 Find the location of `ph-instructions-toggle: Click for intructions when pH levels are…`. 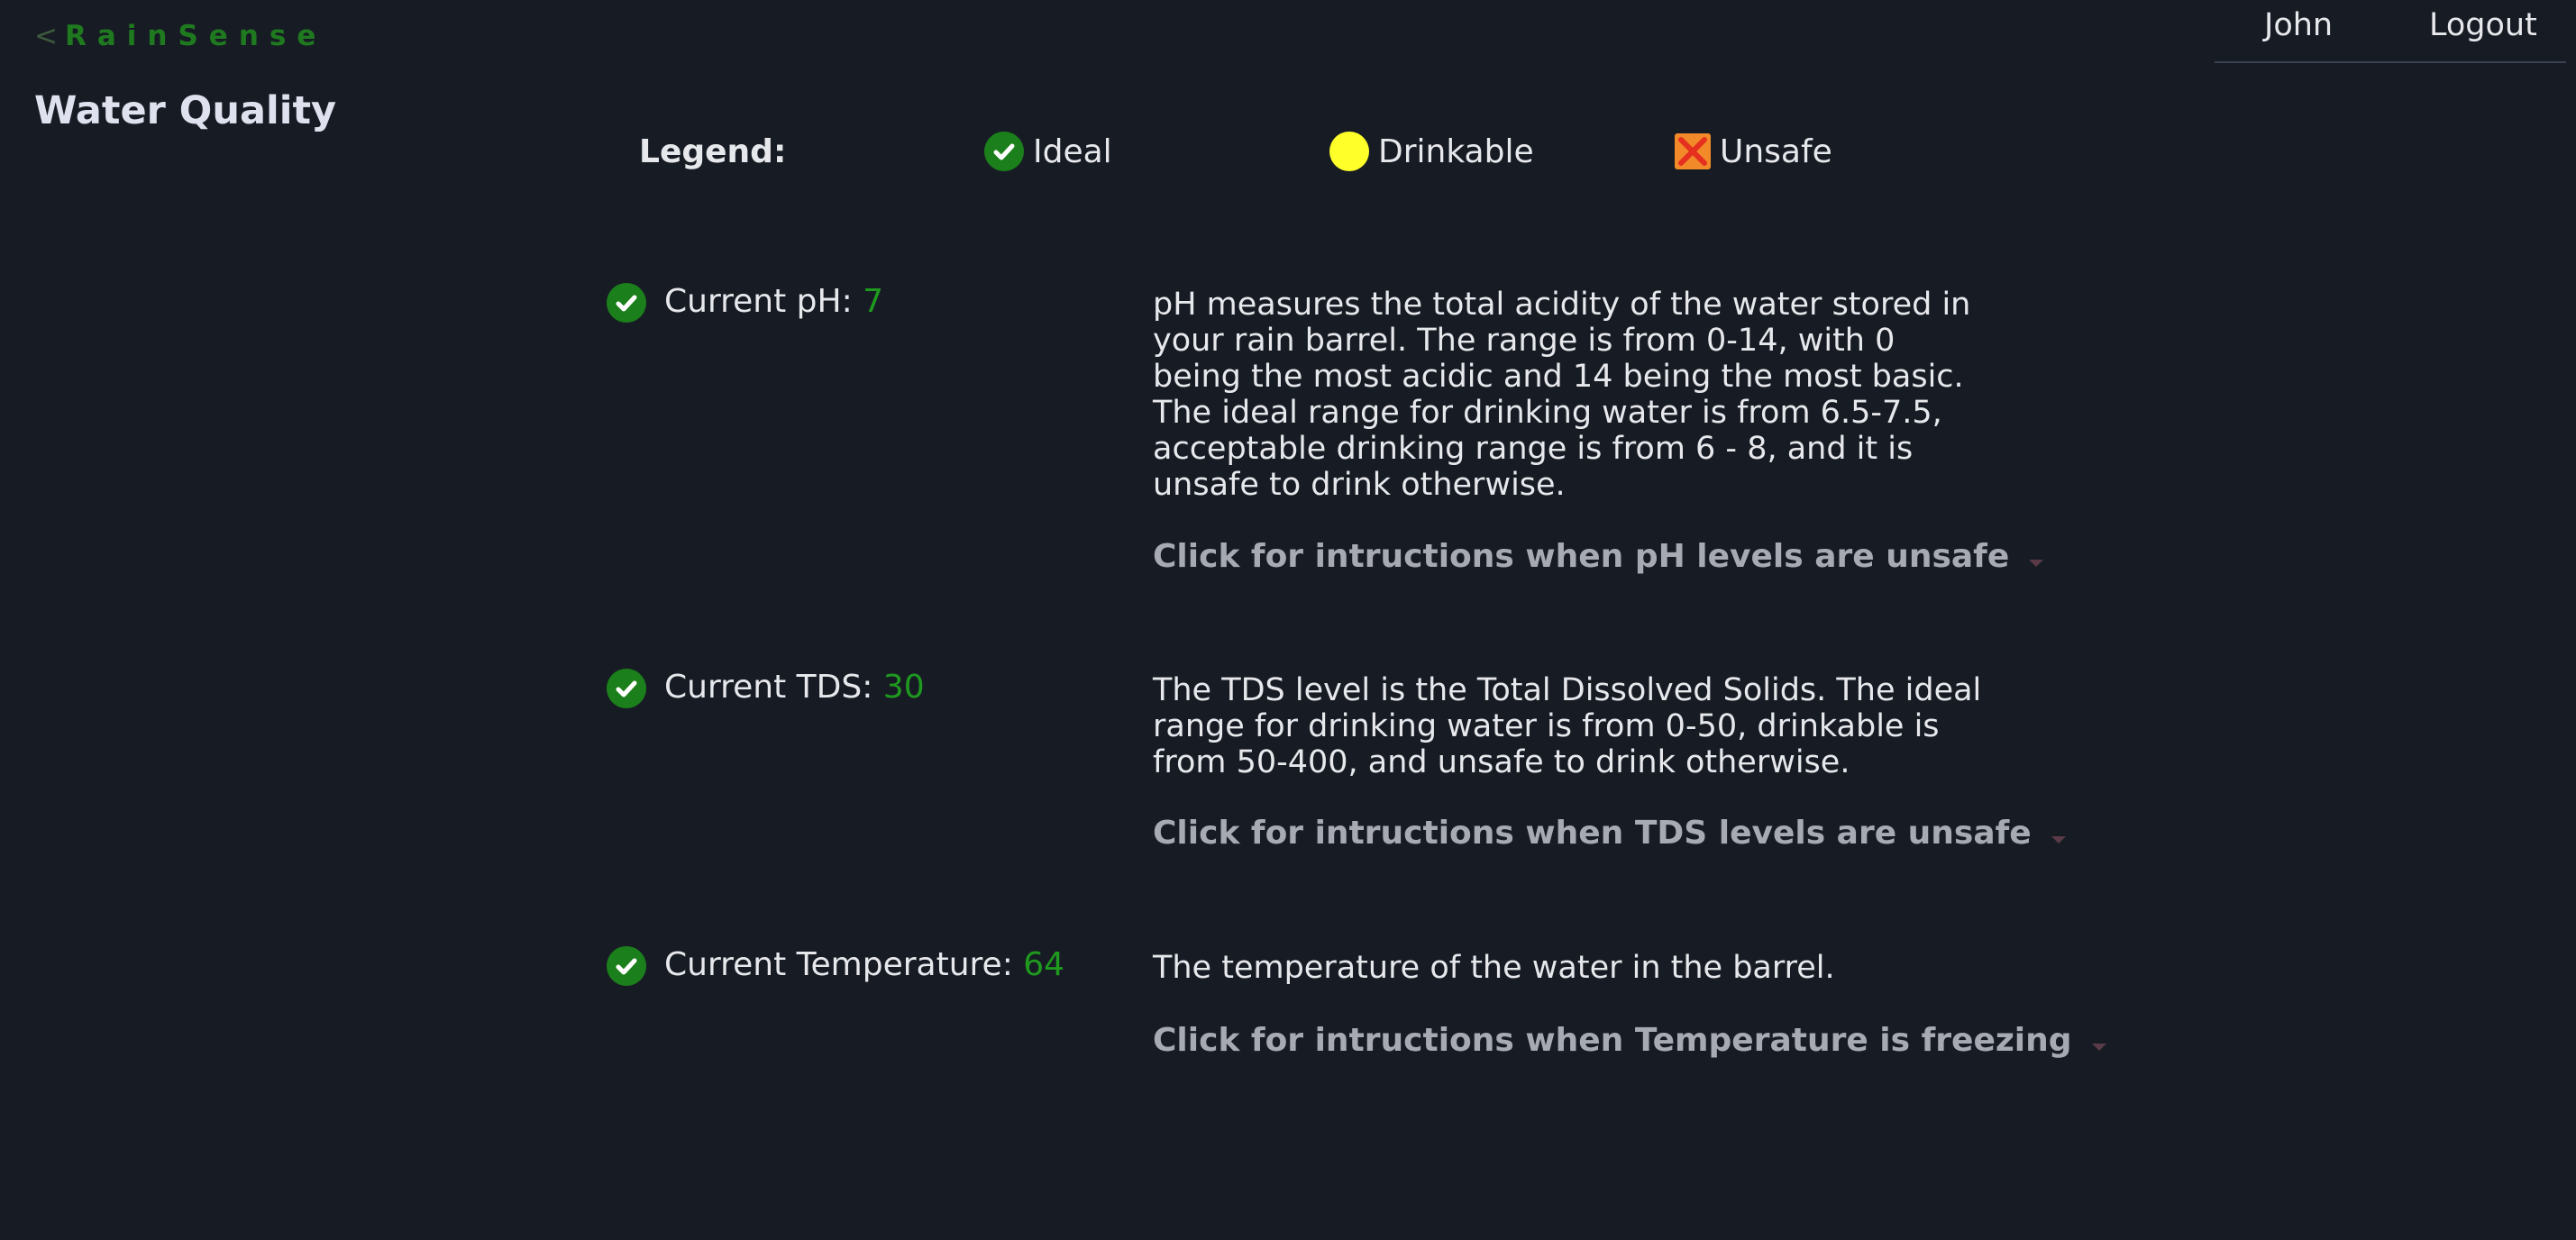

ph-instructions-toggle: Click for intructions when pH levels are… is located at coordinates (1598, 556).